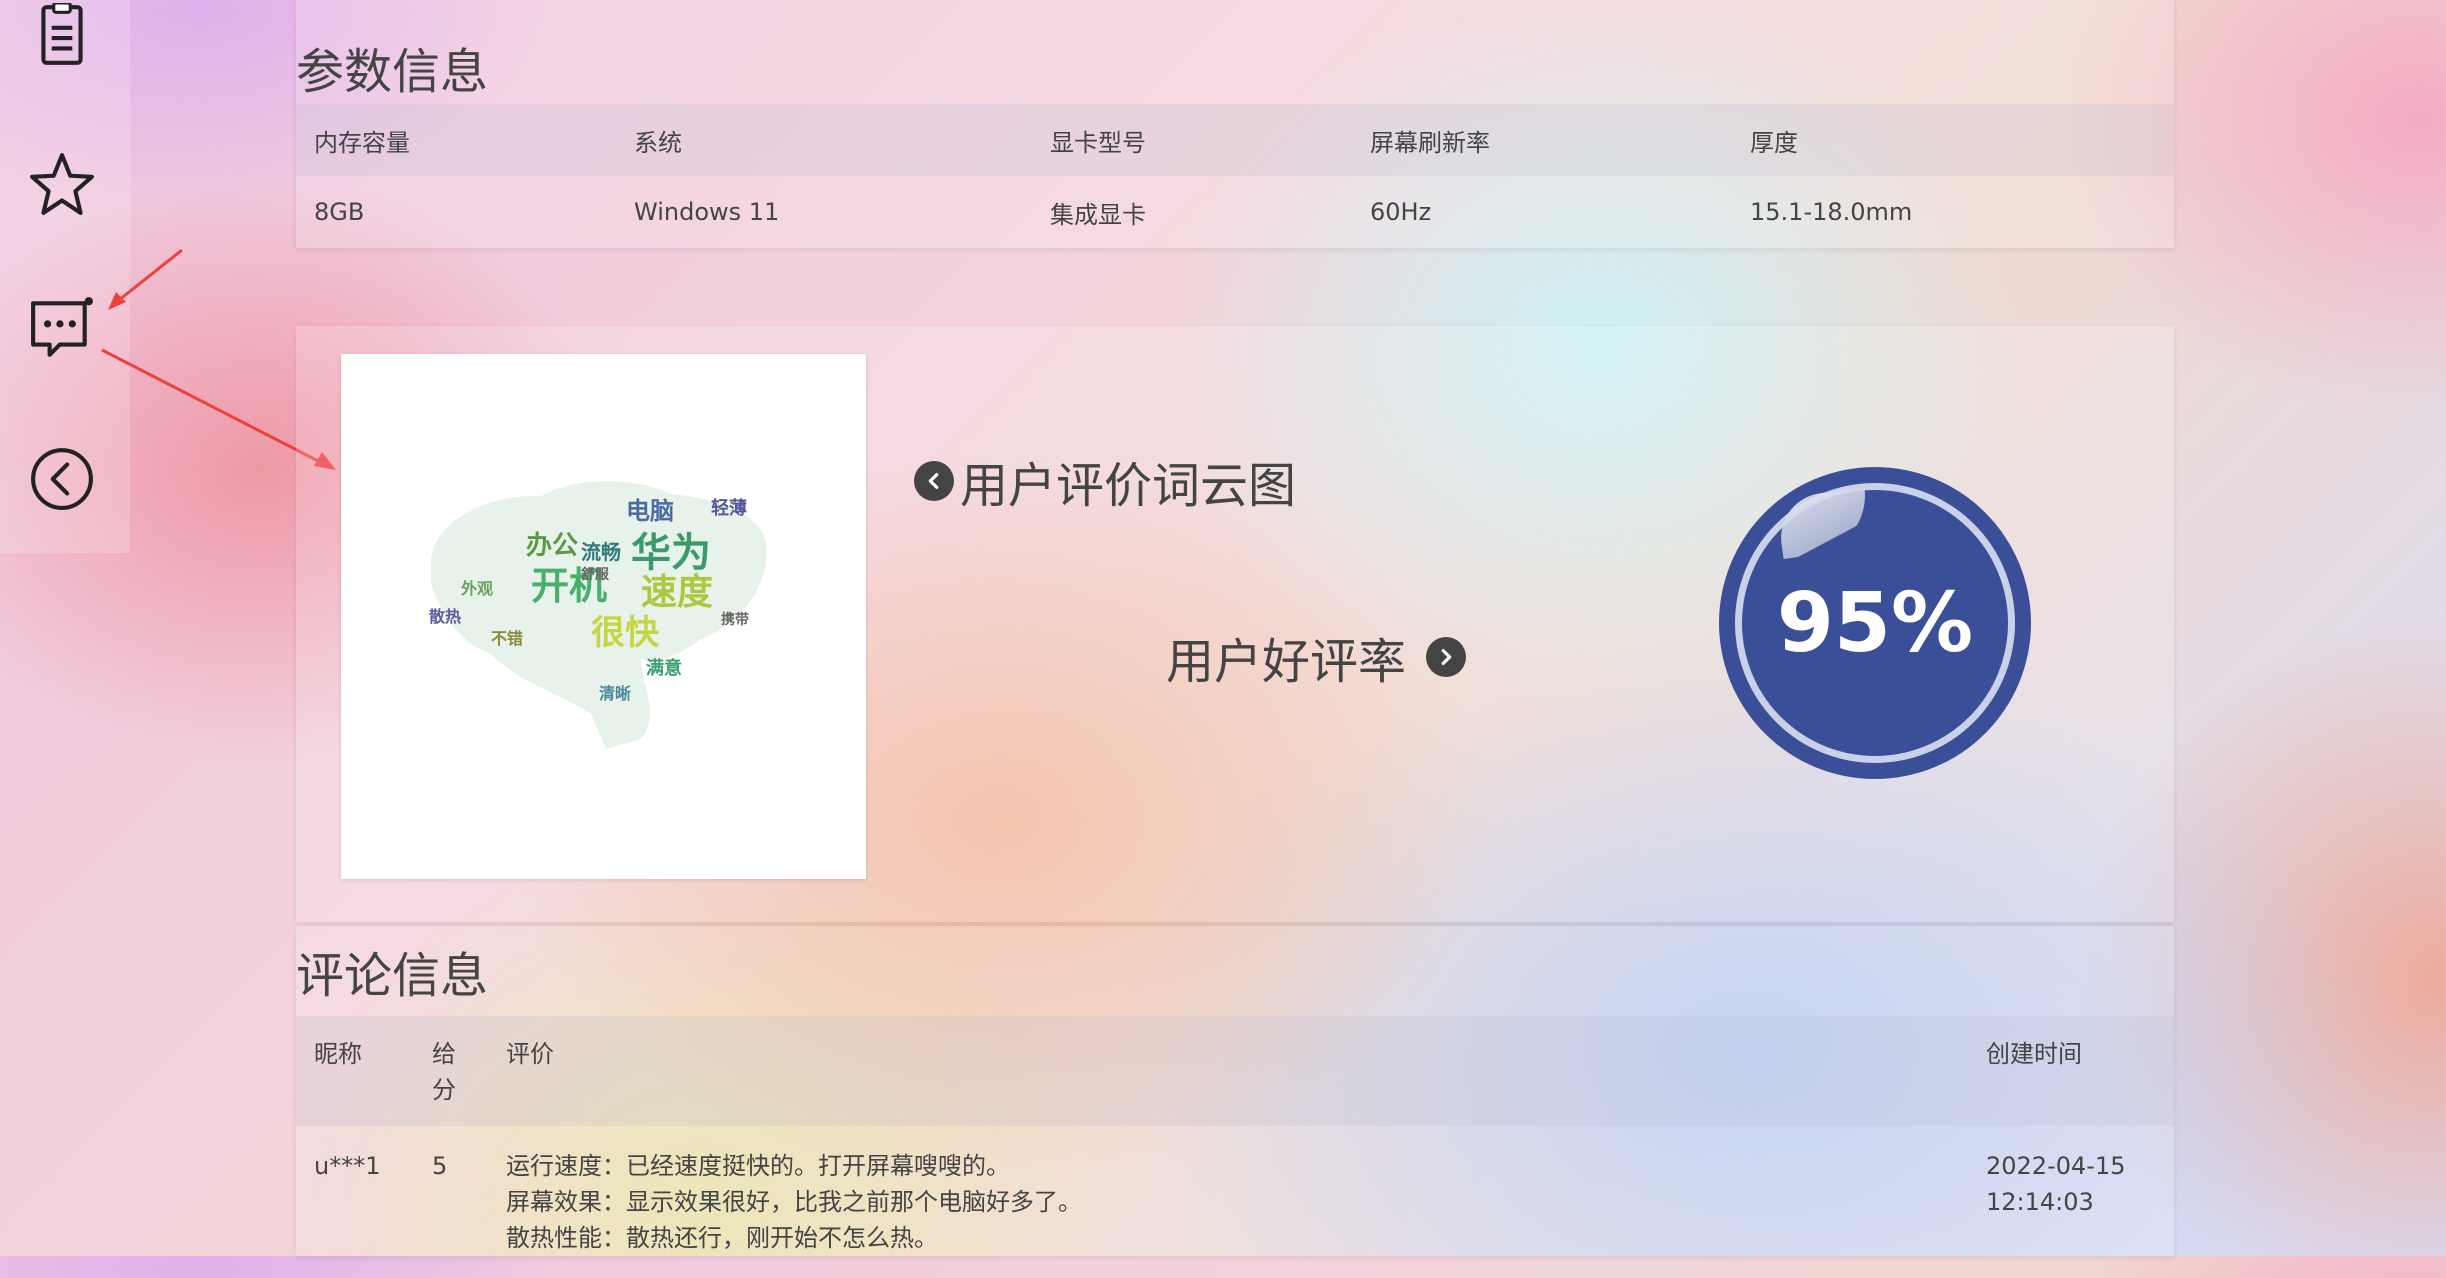 The height and width of the screenshot is (1278, 2446). I want to click on clipboard-icon, so click(62, 34).